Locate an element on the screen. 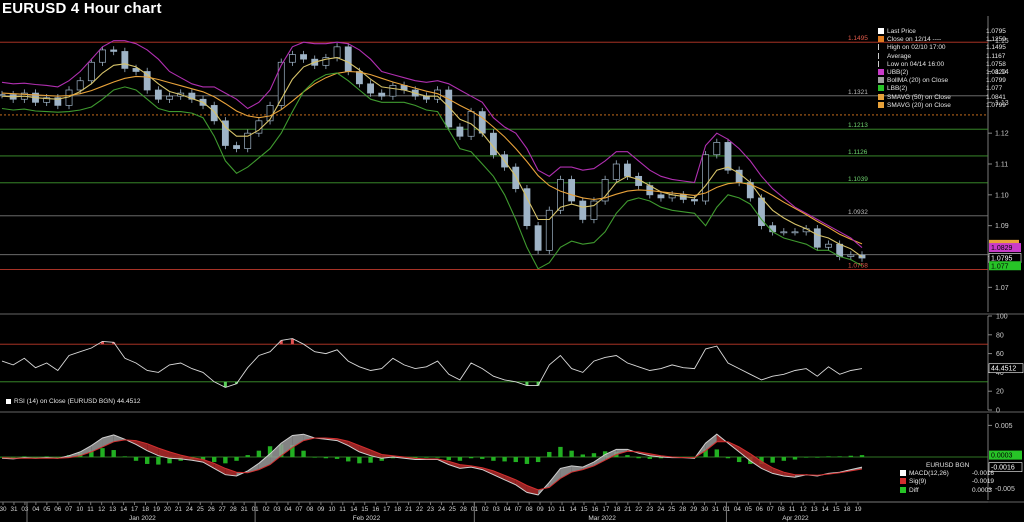 This screenshot has width=1024, height=522. main-legend-row: SMAVG (20) on Close 1.0799 is located at coordinates (948, 105).